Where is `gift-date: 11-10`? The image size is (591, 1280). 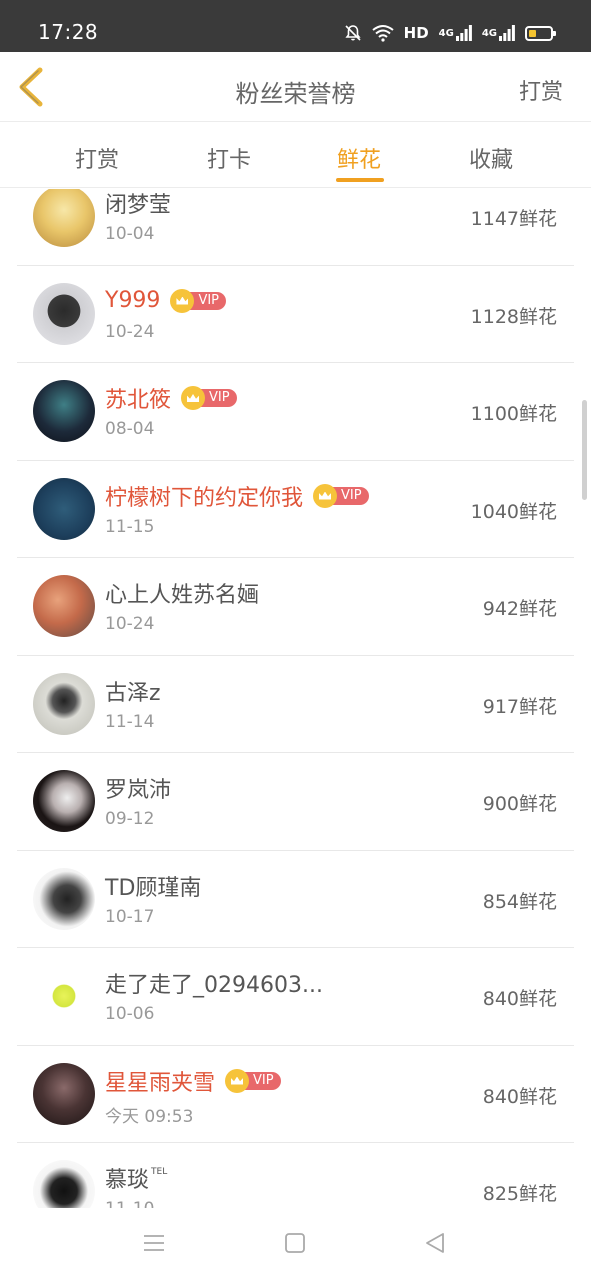
gift-date: 11-10 is located at coordinates (129, 1203).